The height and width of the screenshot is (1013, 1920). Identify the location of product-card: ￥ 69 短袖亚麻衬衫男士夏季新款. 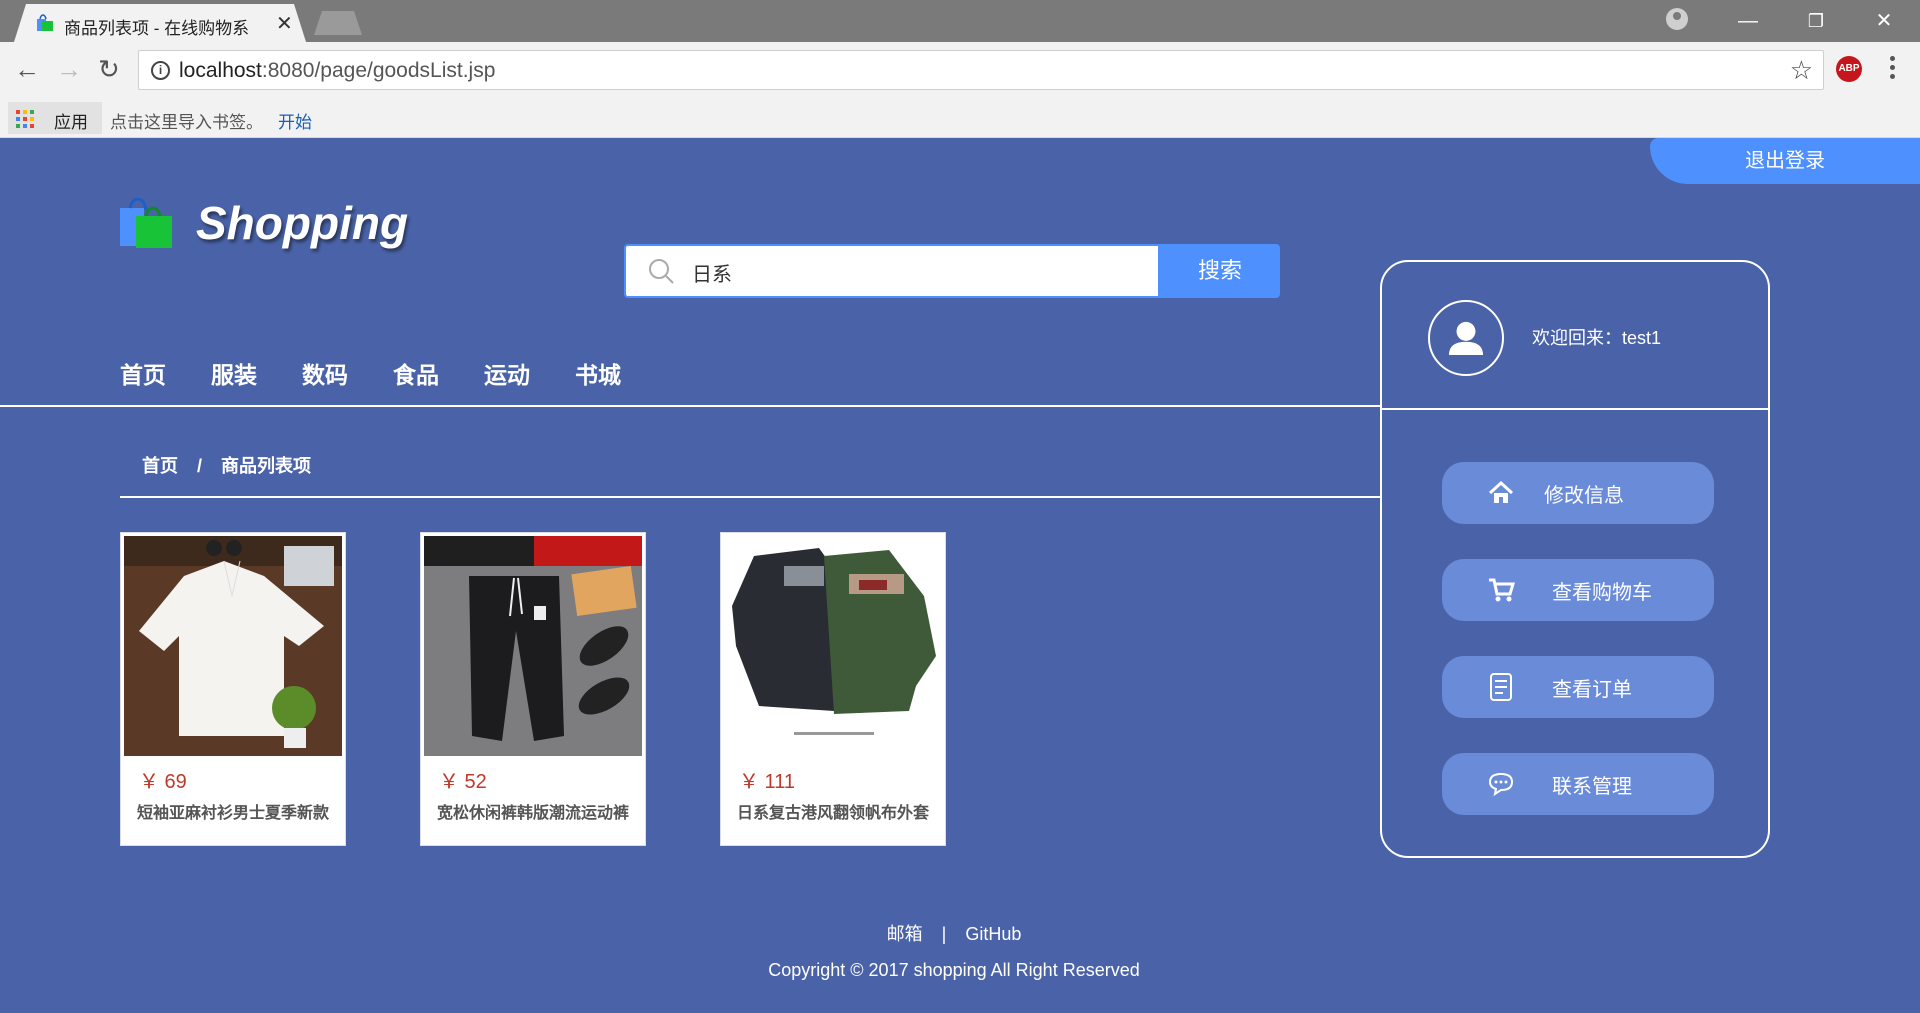
(233, 689).